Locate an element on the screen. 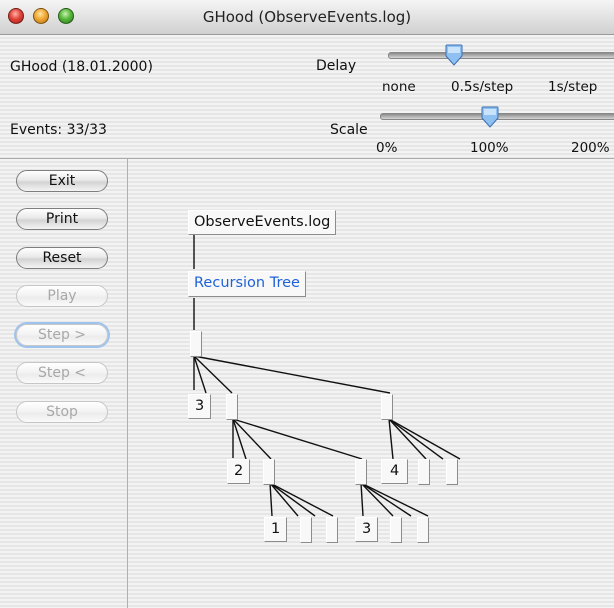  scale-label: Scale is located at coordinates (349, 130).